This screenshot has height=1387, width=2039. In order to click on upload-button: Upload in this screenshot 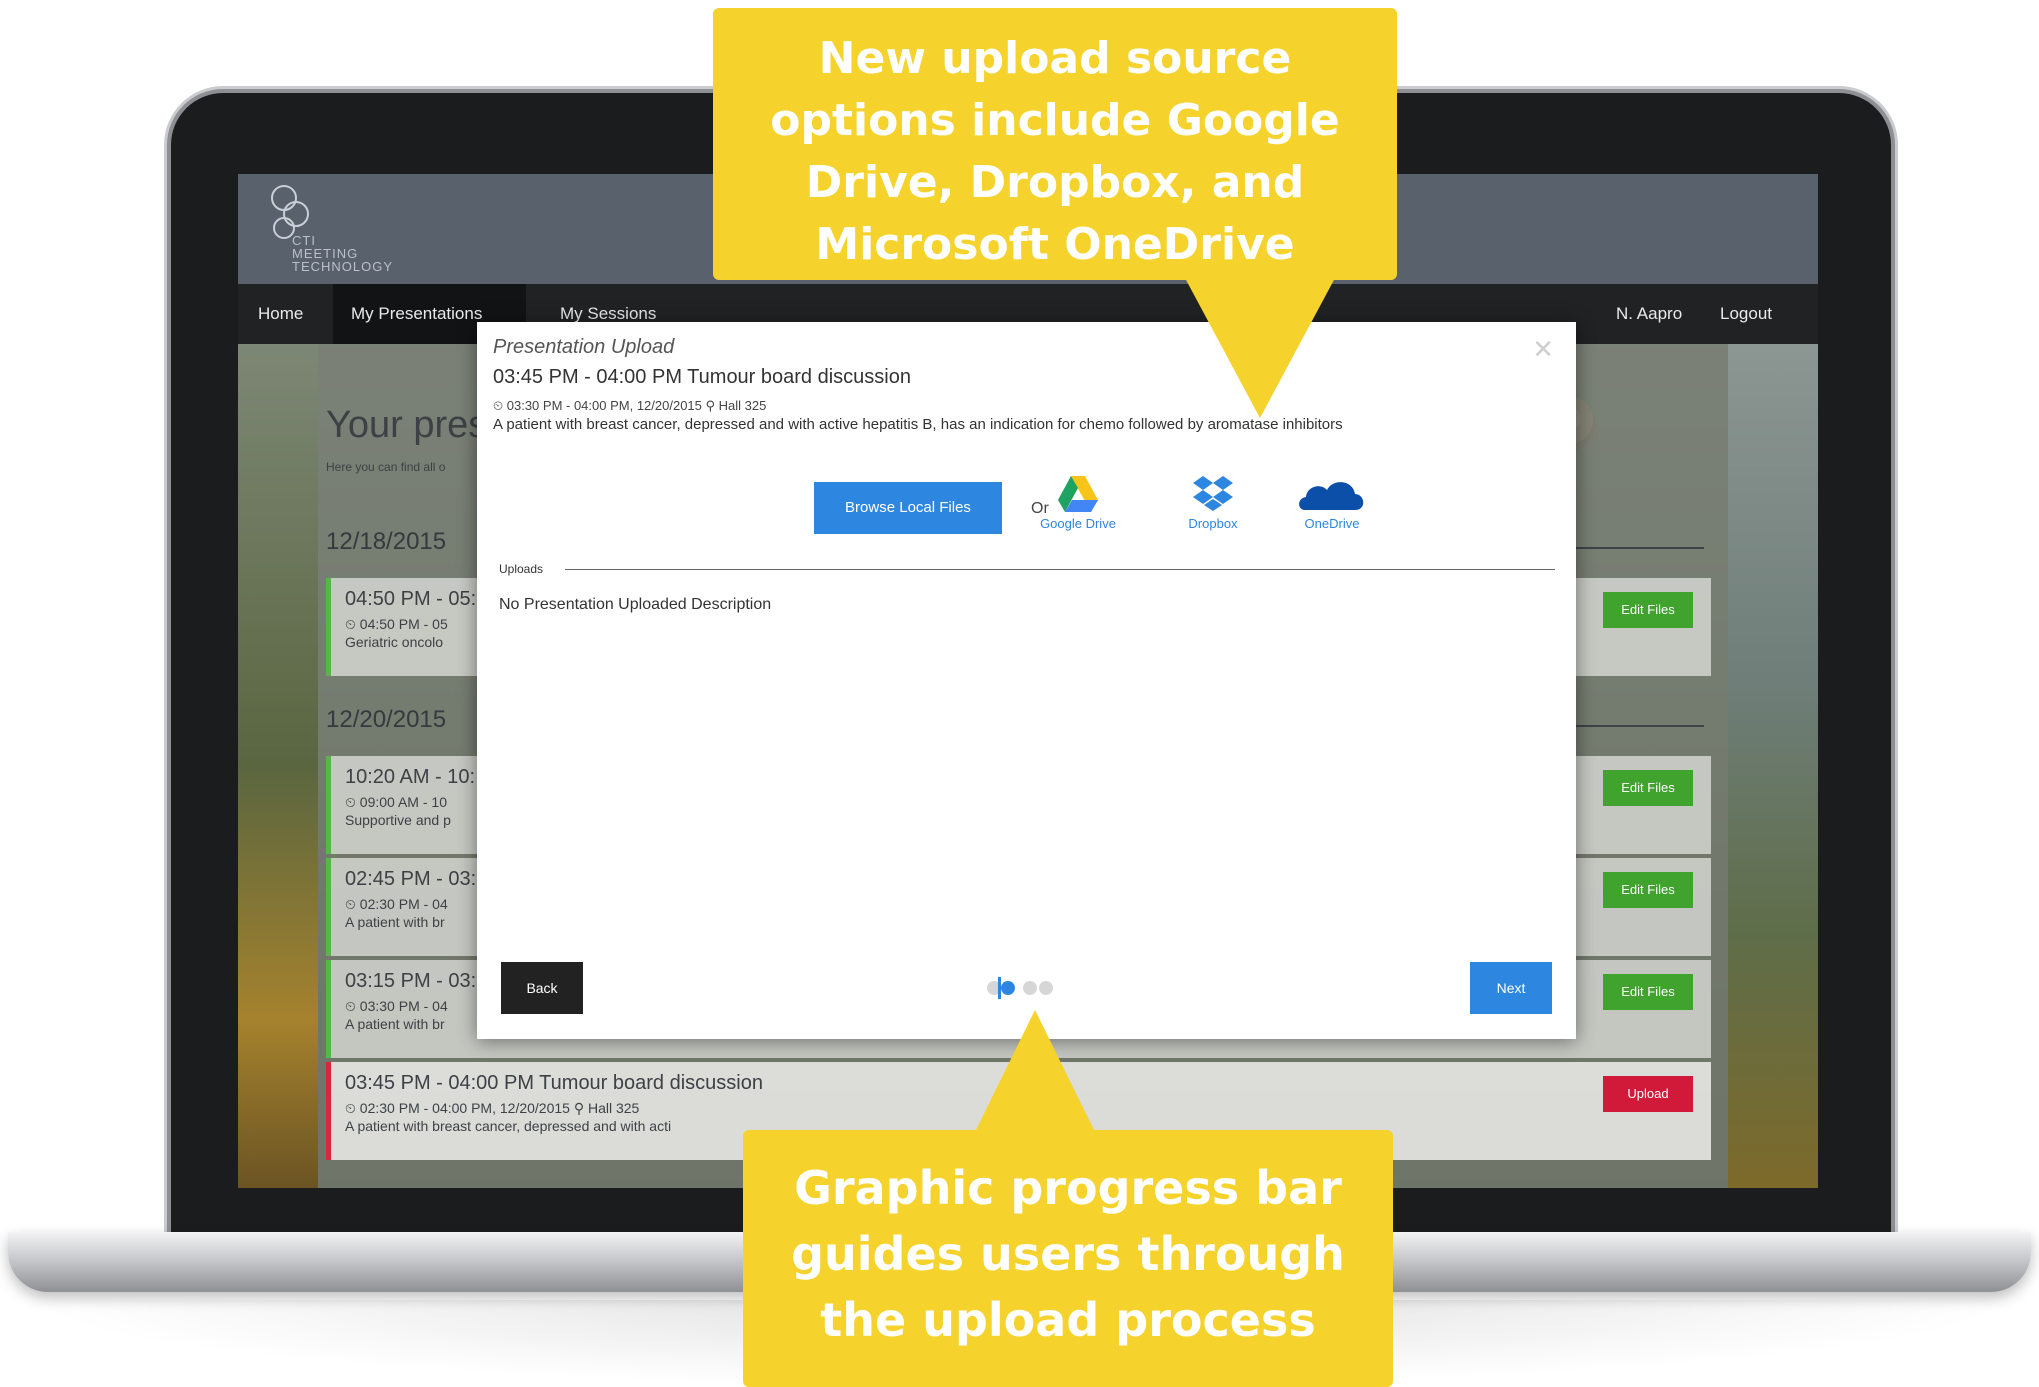, I will do `click(1648, 1094)`.